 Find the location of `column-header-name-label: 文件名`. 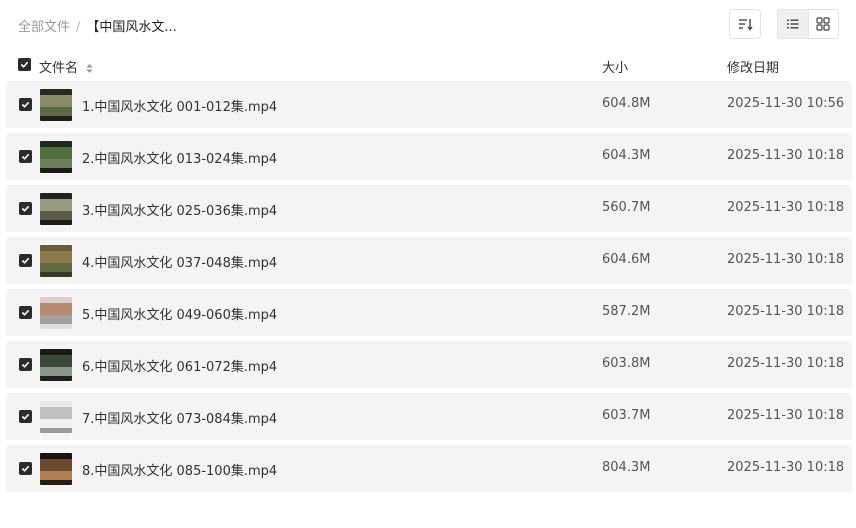

column-header-name-label: 文件名 is located at coordinates (59, 68).